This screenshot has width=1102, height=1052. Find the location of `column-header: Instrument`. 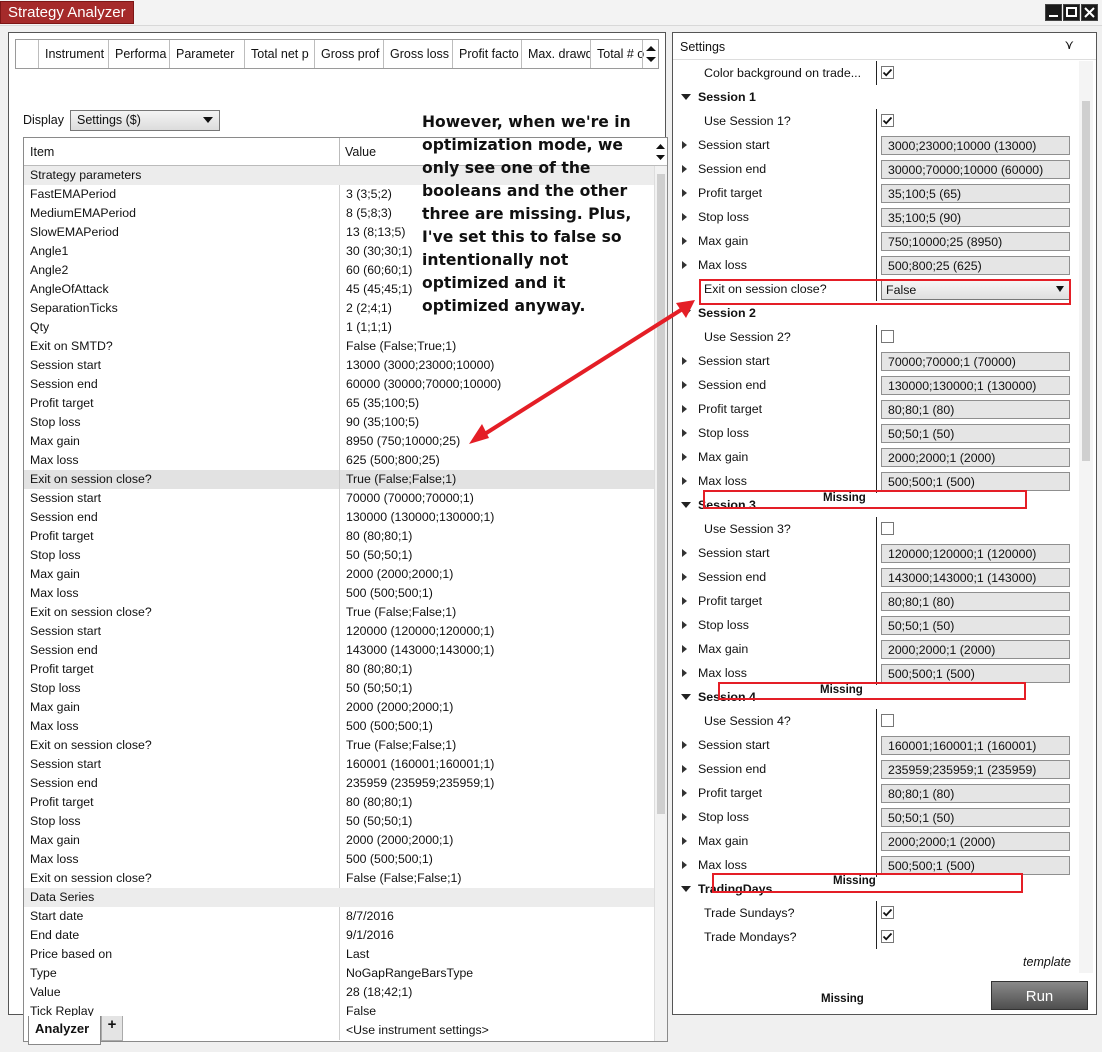

column-header: Instrument is located at coordinates (73, 54).